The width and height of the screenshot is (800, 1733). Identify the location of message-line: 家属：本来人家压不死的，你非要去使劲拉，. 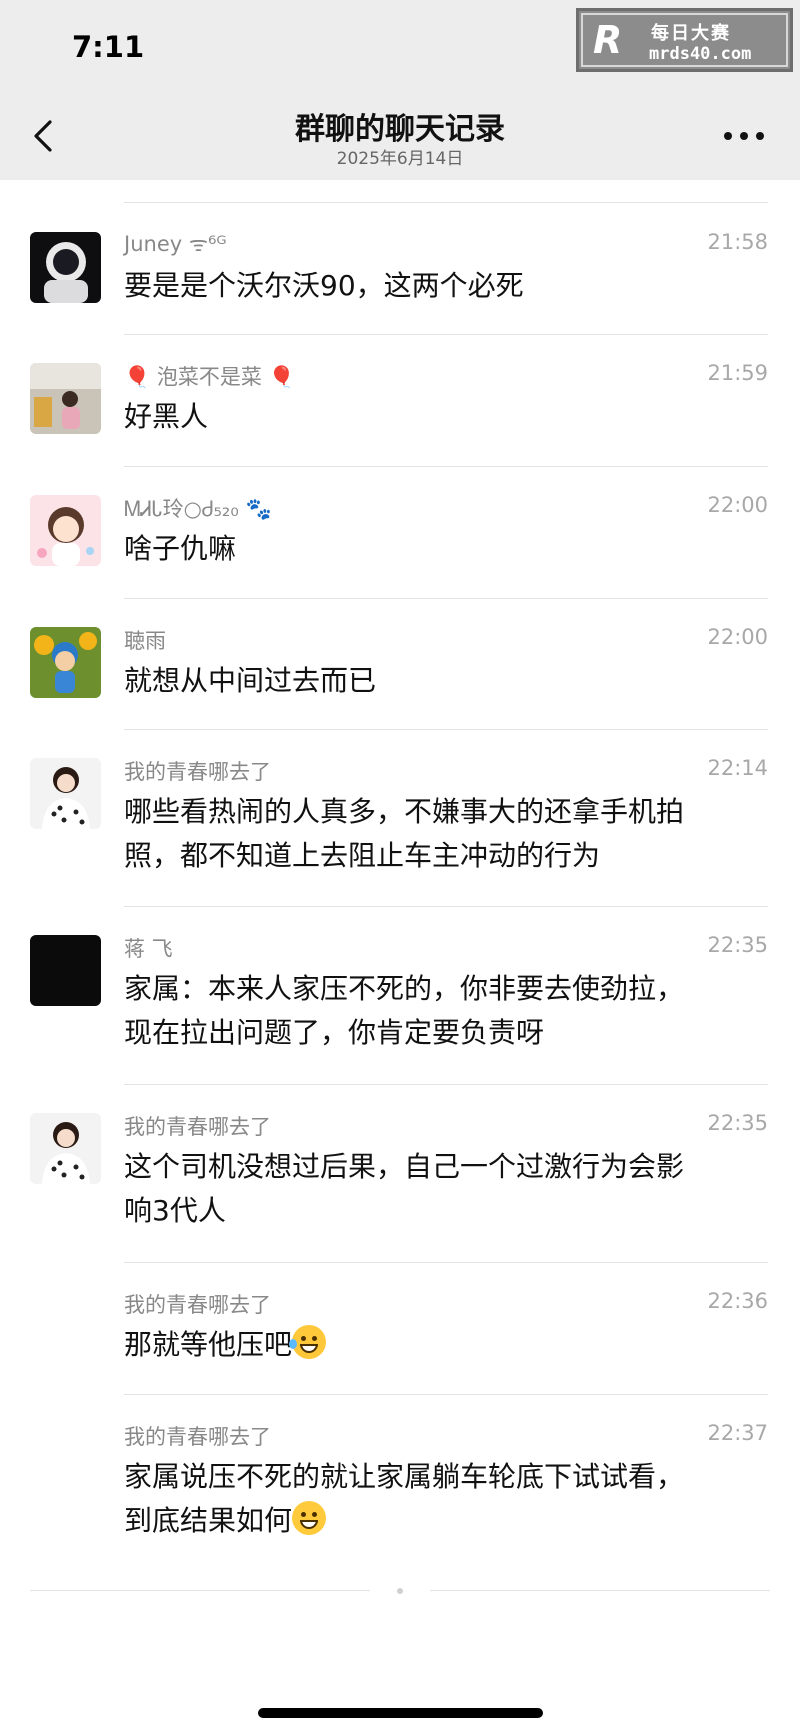
(404, 988).